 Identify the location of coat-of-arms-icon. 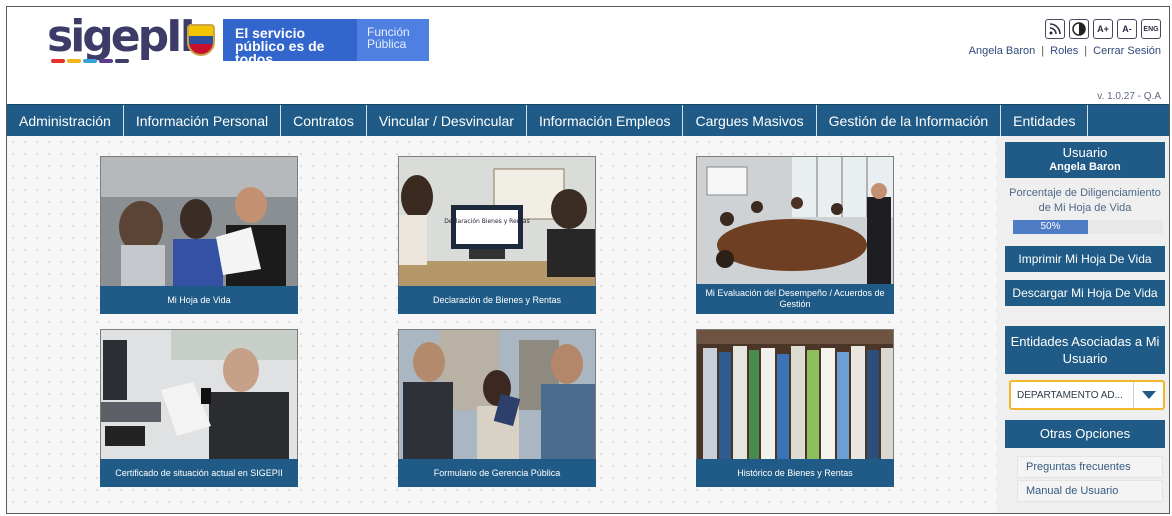
(201, 40).